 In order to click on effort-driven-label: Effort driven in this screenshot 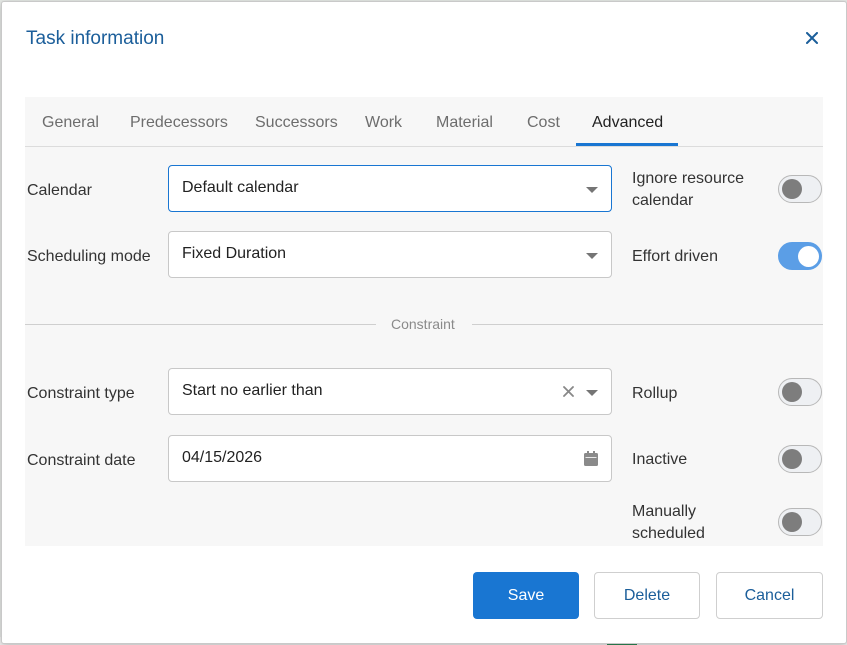, I will do `click(675, 256)`.